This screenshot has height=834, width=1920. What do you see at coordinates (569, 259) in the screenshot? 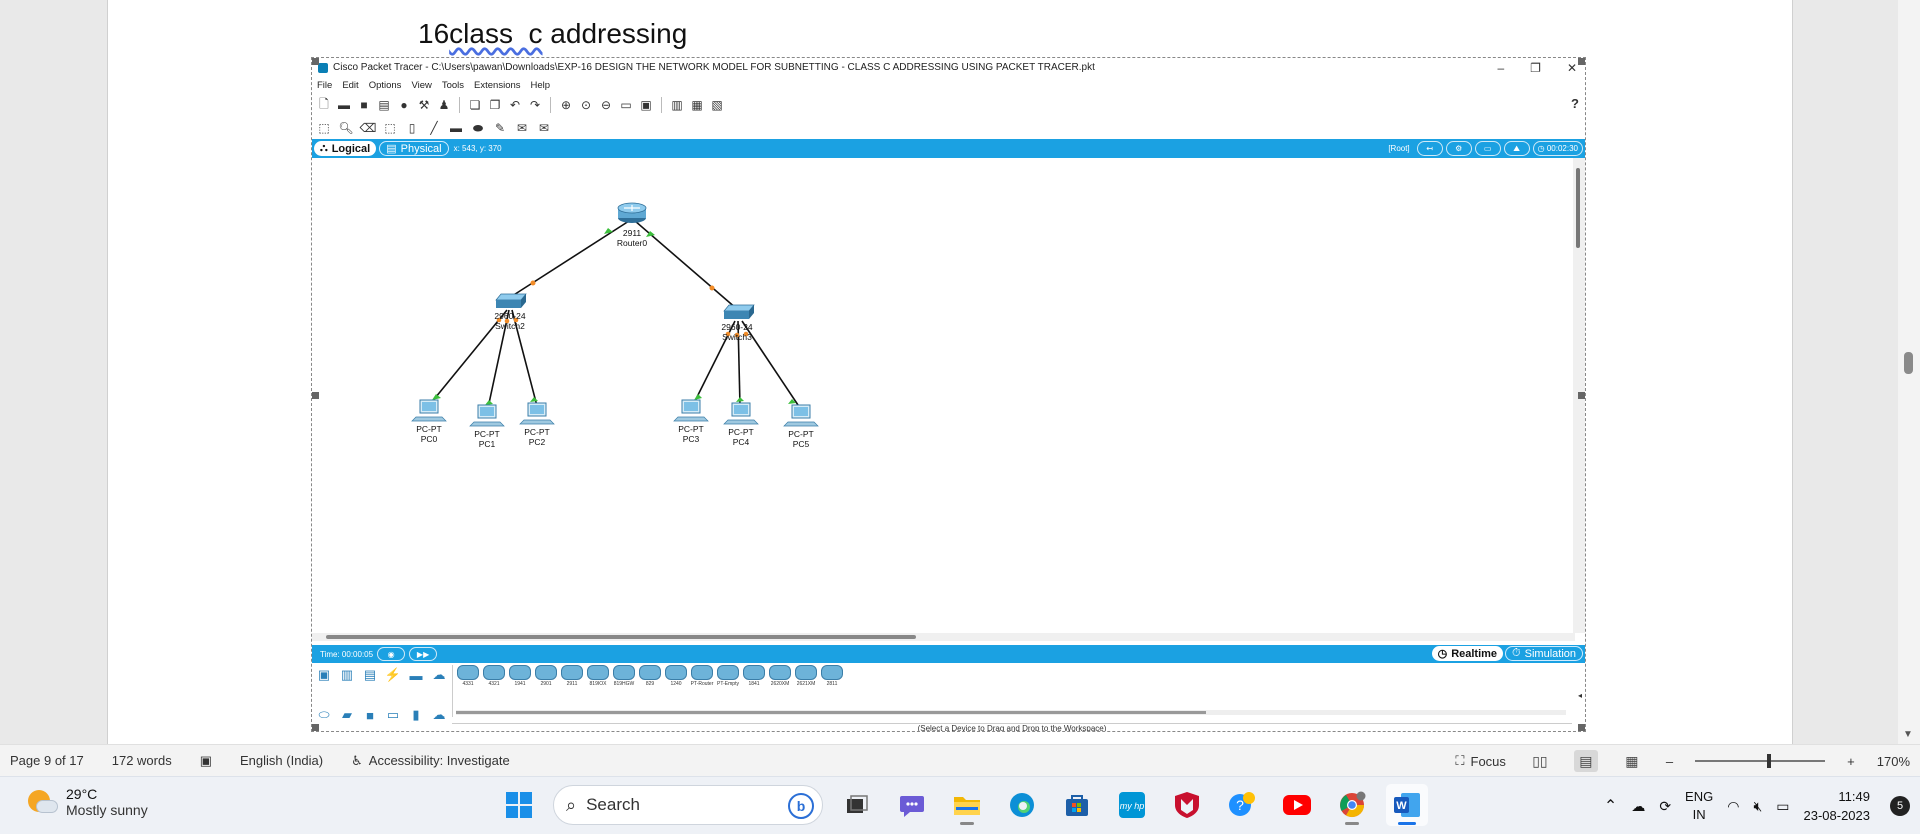
I see `link-router-switch2` at bounding box center [569, 259].